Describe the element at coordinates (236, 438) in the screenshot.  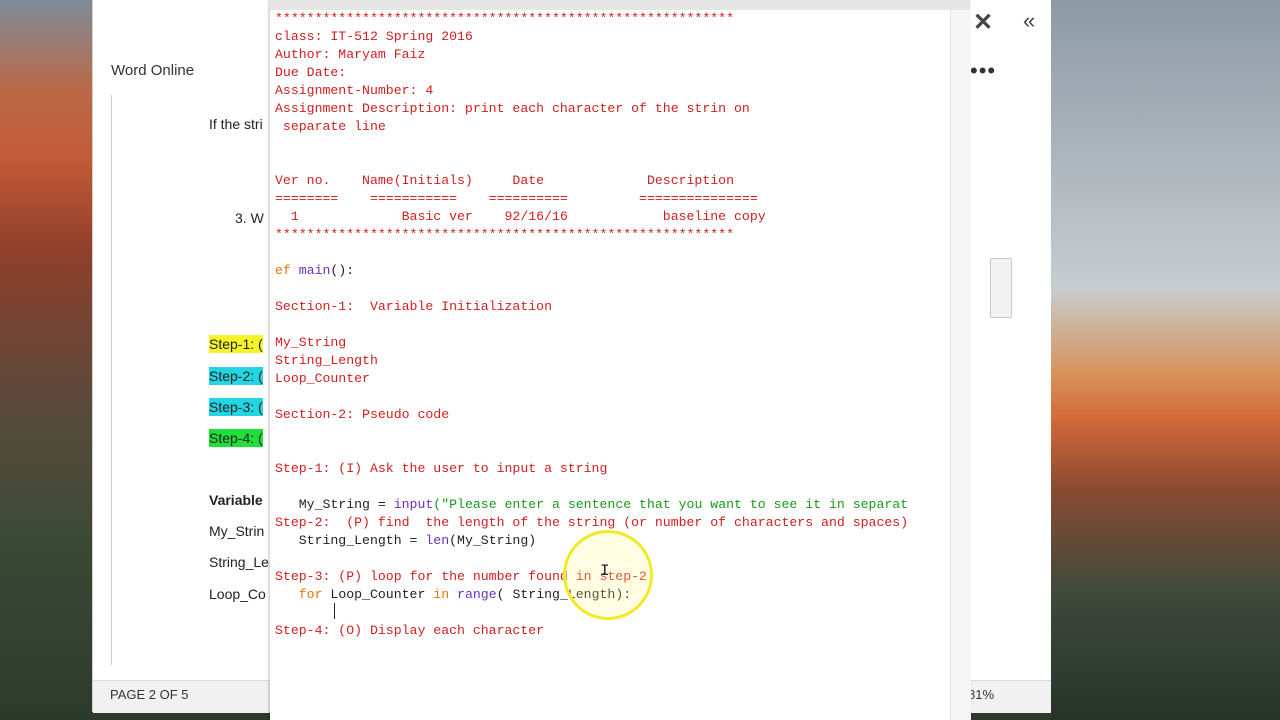
I see `doc-step4-highlight: Step-4: (` at that location.